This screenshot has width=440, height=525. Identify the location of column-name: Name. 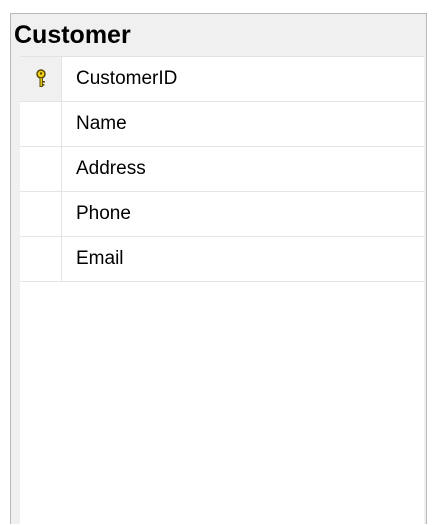
(101, 123).